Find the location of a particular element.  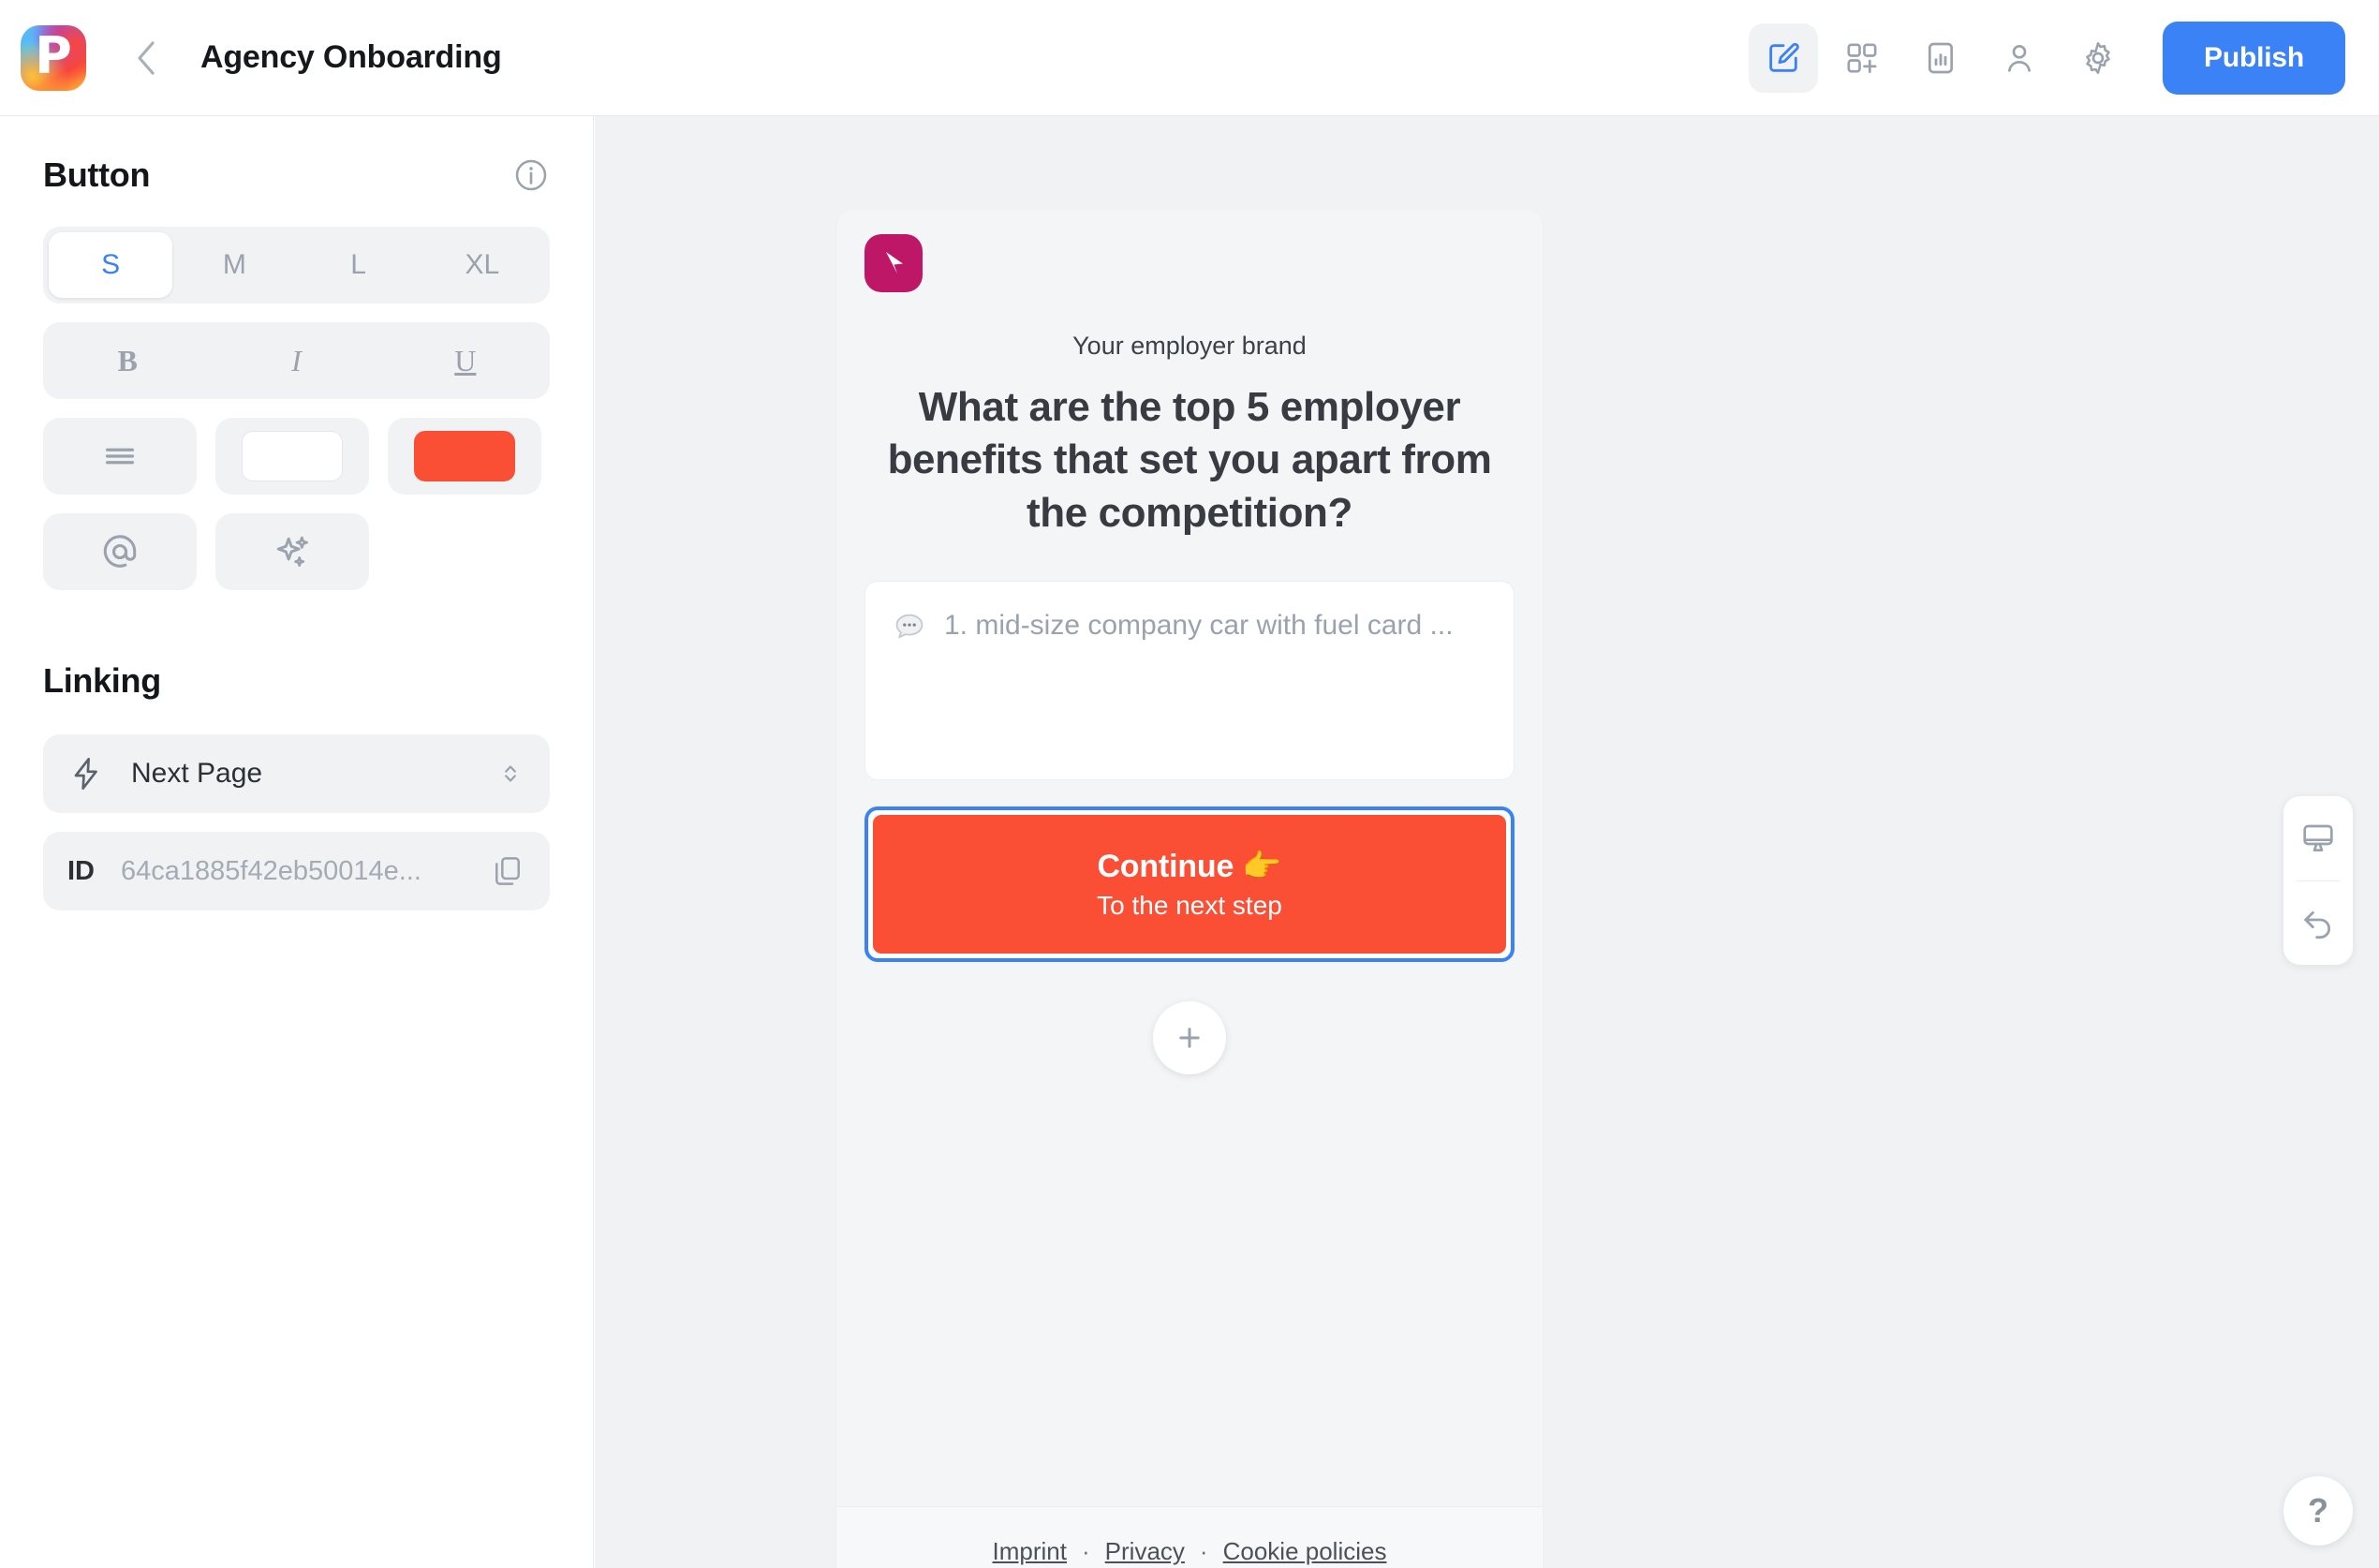

size-segmented-control: S M L XL is located at coordinates (297, 265).